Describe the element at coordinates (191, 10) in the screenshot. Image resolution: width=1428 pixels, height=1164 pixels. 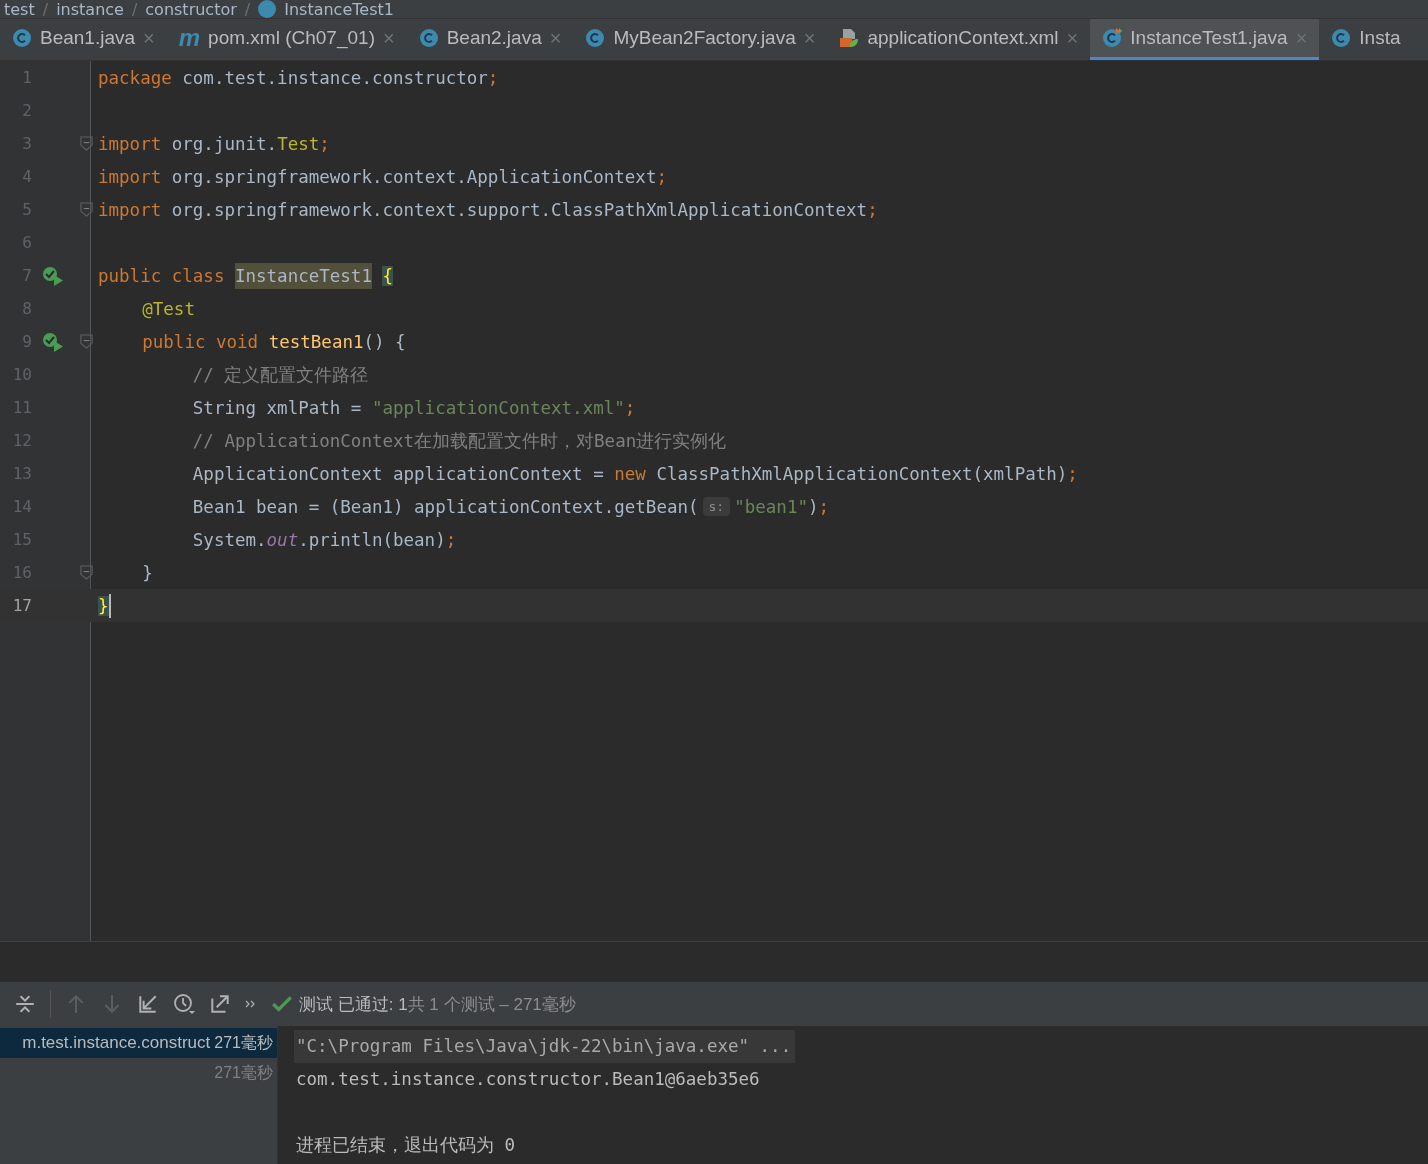
I see `breadcrumb-item: constructor` at that location.